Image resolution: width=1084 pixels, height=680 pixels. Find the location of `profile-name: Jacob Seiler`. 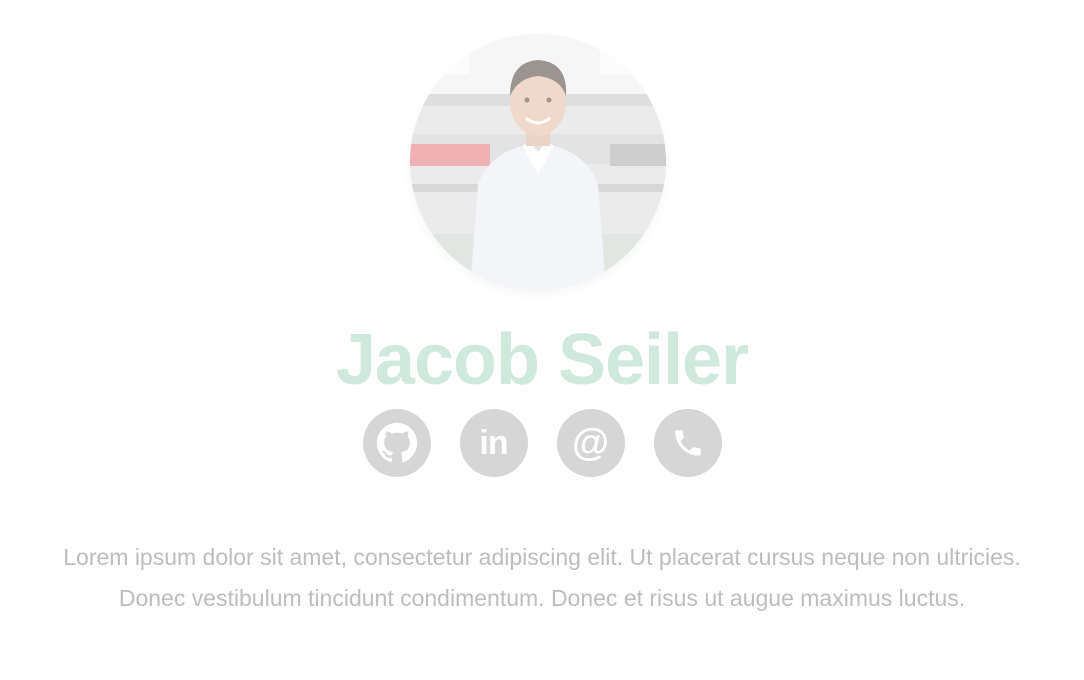

profile-name: Jacob Seiler is located at coordinates (542, 360).